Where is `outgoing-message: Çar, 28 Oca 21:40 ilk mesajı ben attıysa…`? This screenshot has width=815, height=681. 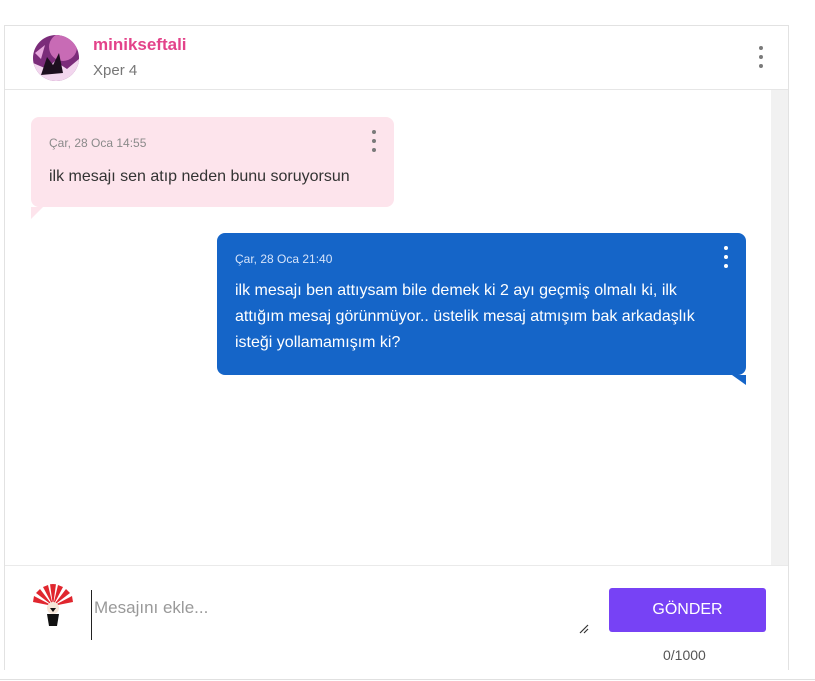
outgoing-message: Çar, 28 Oca 21:40 ilk mesajı ben attıysa… is located at coordinates (481, 309).